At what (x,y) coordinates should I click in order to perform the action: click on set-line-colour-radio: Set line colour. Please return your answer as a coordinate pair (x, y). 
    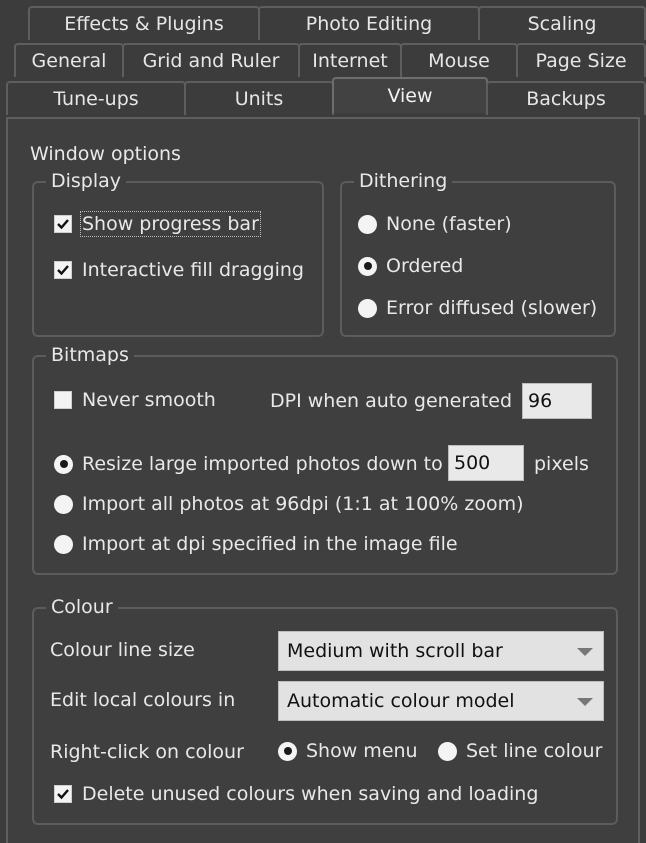
    Looking at the image, I should click on (520, 751).